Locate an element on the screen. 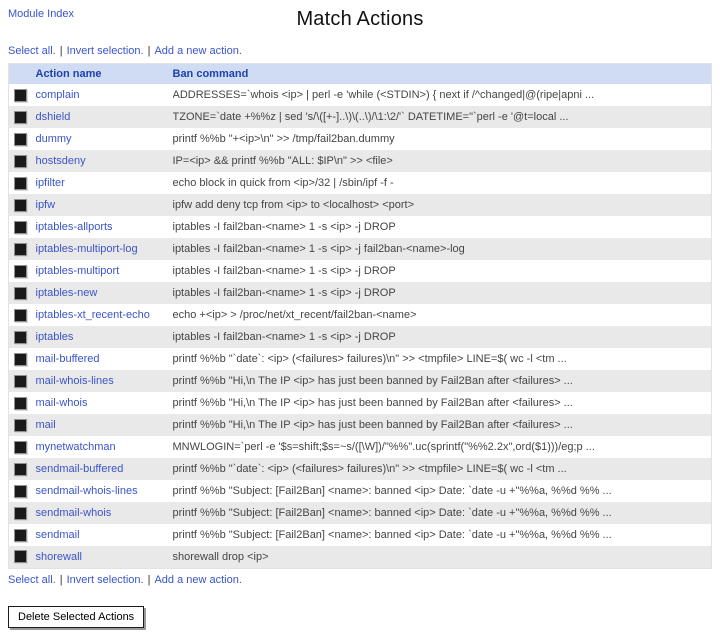  invert-selection-link-top: Invert selection. is located at coordinates (105, 51).